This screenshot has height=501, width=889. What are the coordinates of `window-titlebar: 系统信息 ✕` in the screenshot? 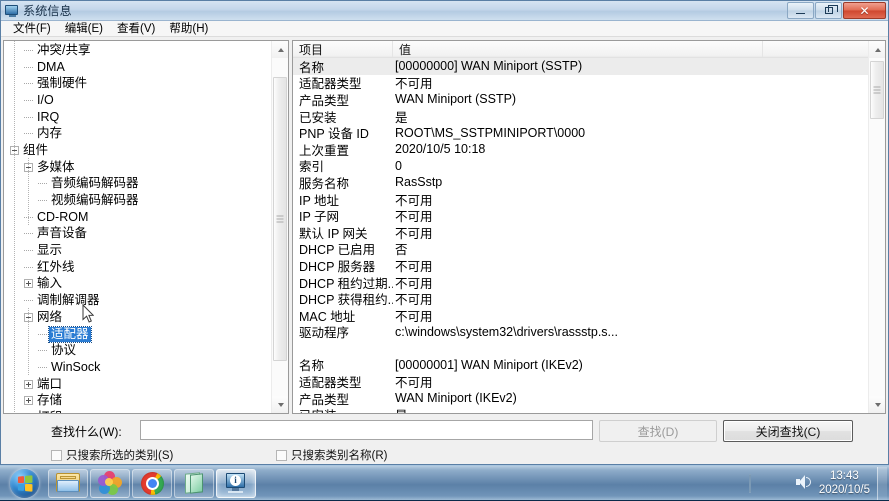 It's located at (444, 11).